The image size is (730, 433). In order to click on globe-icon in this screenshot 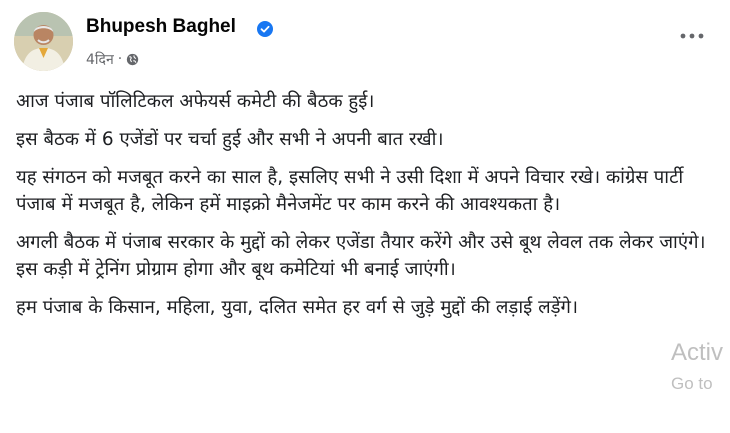, I will do `click(132, 59)`.